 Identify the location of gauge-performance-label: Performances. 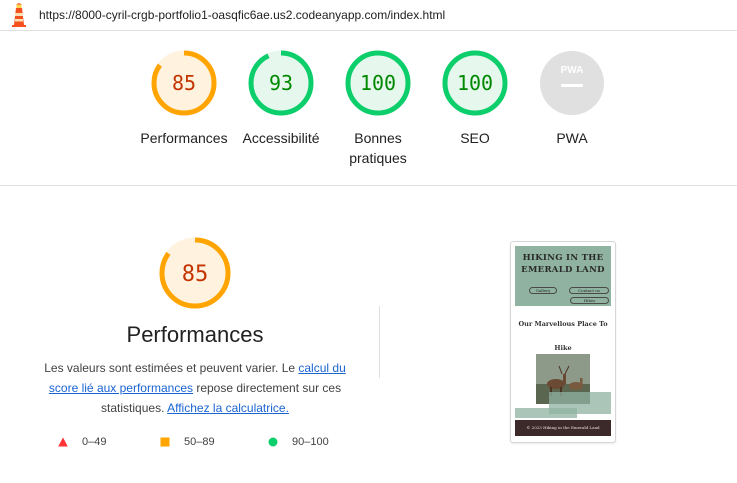
(184, 138).